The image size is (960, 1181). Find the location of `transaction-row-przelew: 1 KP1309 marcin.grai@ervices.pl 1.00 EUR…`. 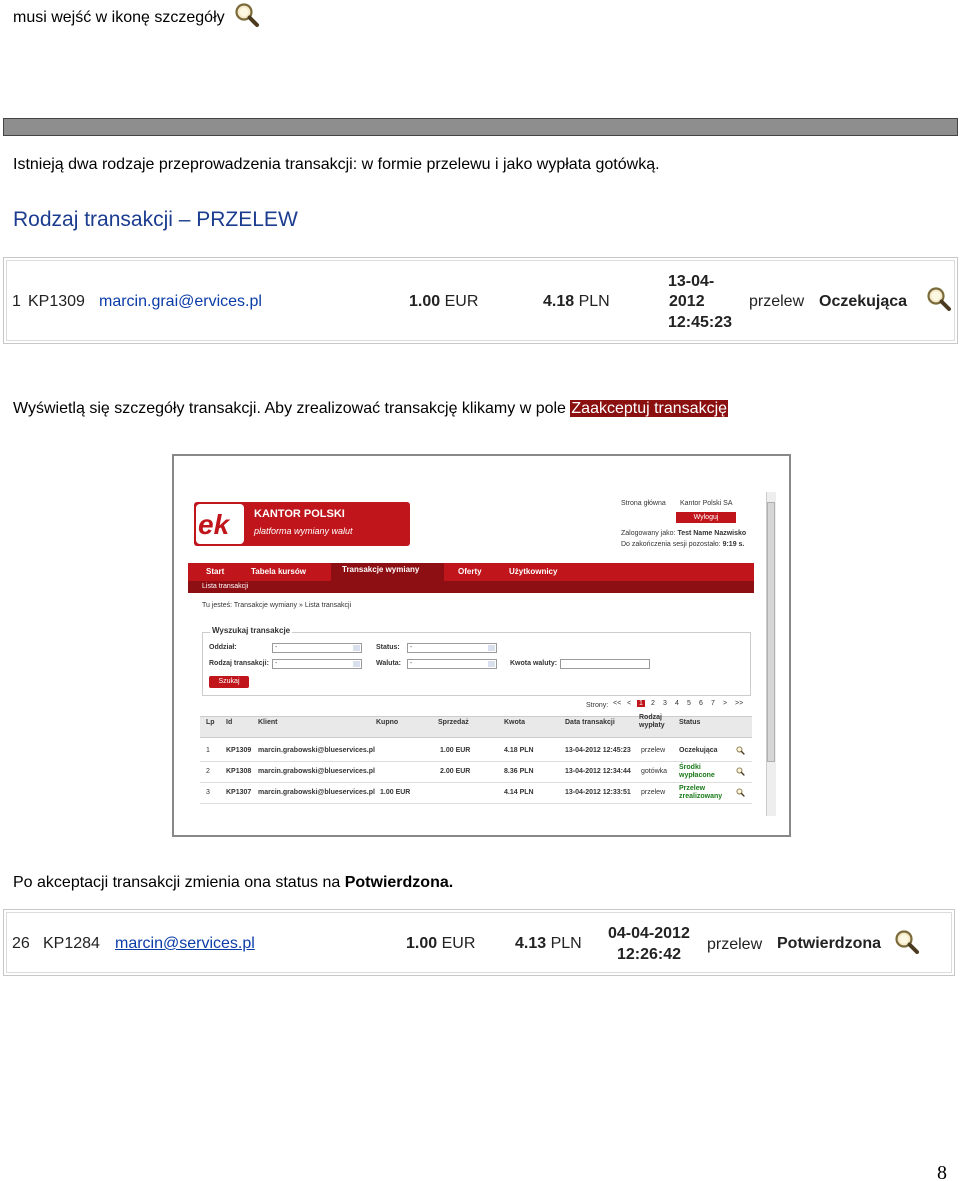

transaction-row-przelew: 1 KP1309 marcin.grai@ervices.pl 1.00 EUR… is located at coordinates (480, 300).